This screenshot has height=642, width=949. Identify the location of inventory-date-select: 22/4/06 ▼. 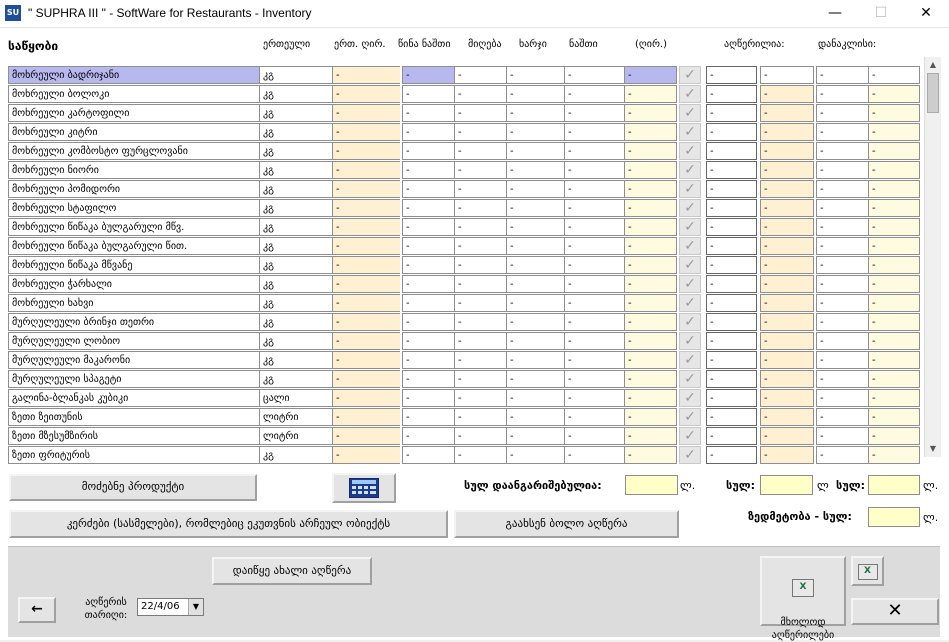
(170, 607).